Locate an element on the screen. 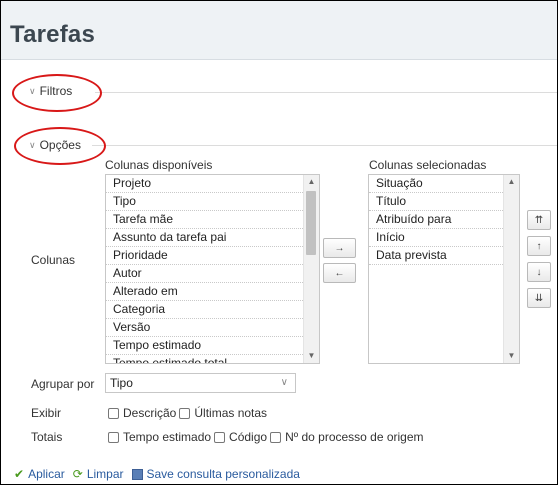  group-by-label: Agrupar por is located at coordinates (63, 384).